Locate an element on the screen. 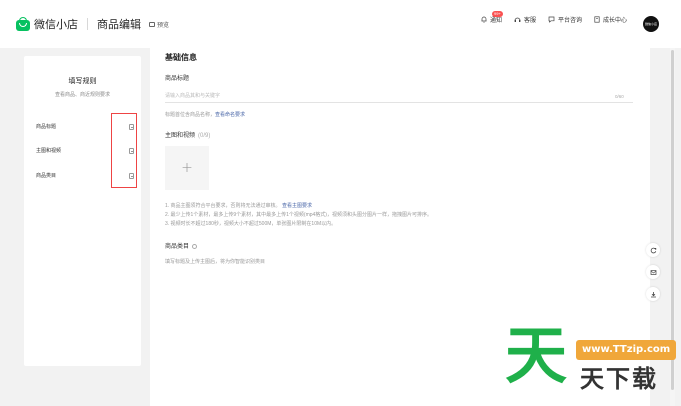  title-hint: 标题首位含商品名称，查看命名要求 is located at coordinates (205, 114).